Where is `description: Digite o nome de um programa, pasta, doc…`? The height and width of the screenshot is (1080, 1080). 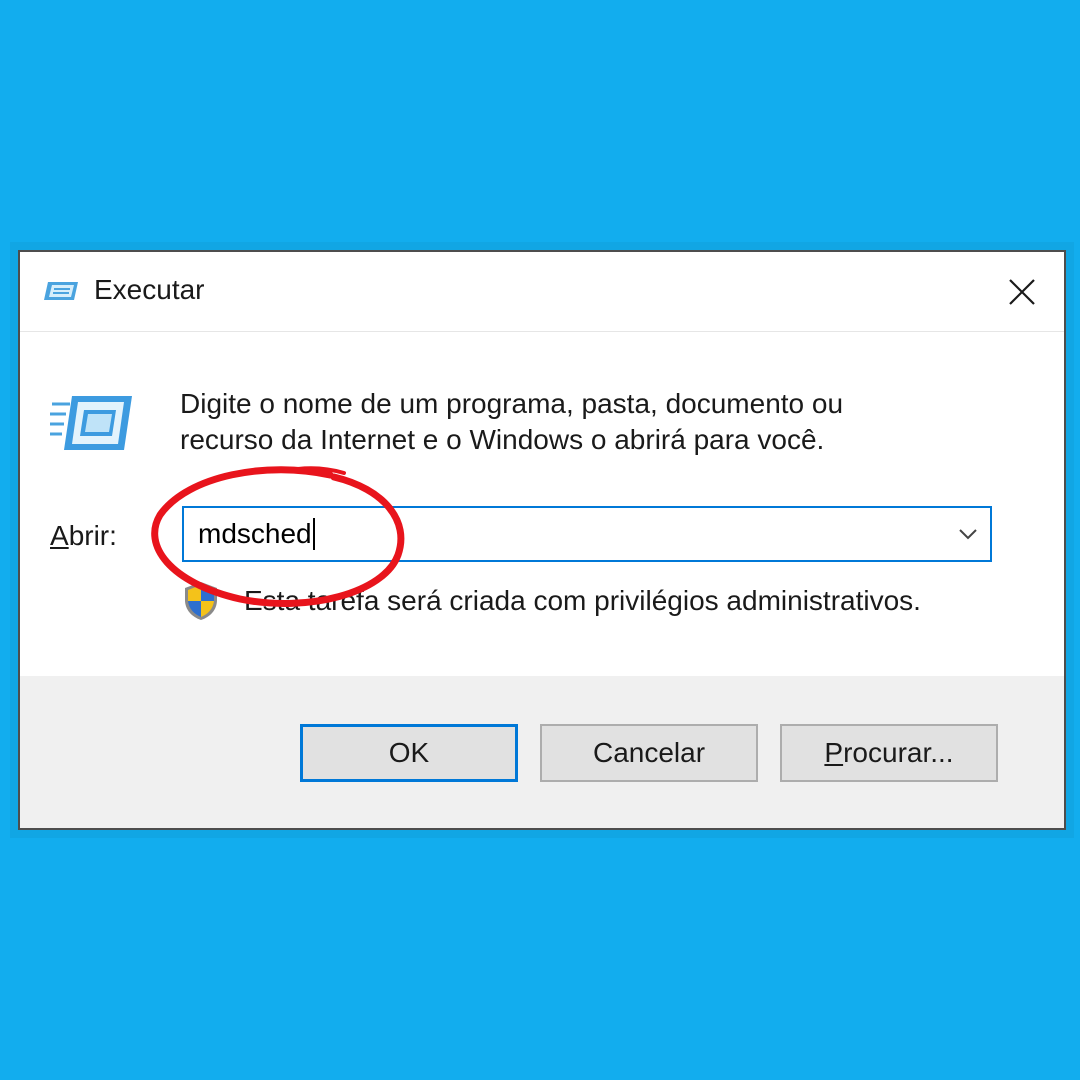 description: Digite o nome de um programa, pasta, doc… is located at coordinates (590, 422).